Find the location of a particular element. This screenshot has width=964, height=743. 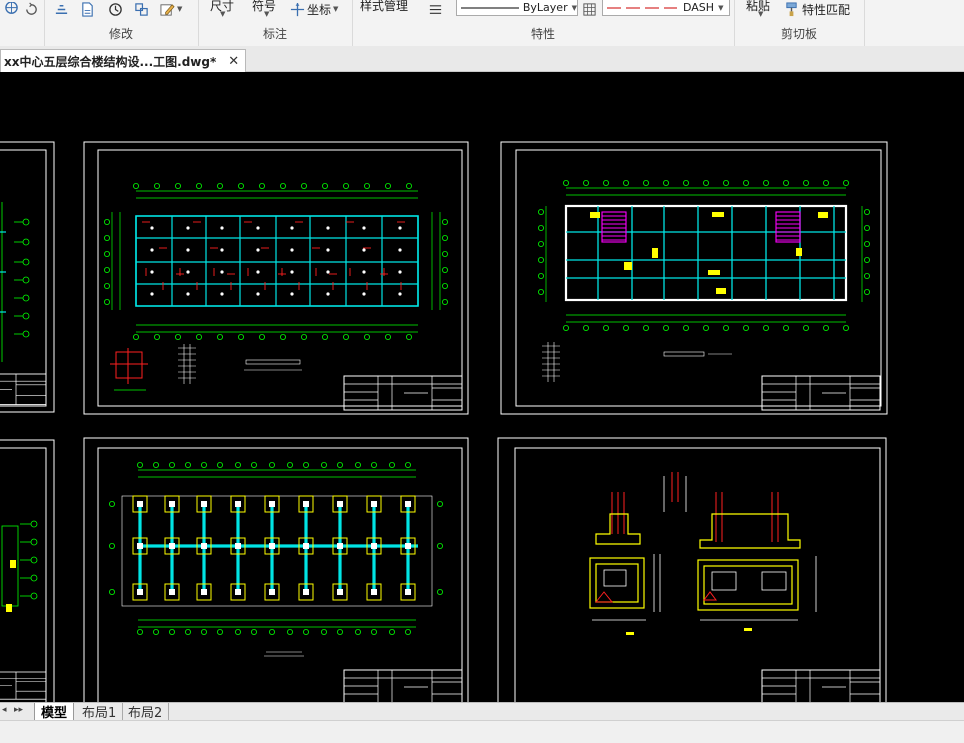

sheet-left-top is located at coordinates (27, 277).